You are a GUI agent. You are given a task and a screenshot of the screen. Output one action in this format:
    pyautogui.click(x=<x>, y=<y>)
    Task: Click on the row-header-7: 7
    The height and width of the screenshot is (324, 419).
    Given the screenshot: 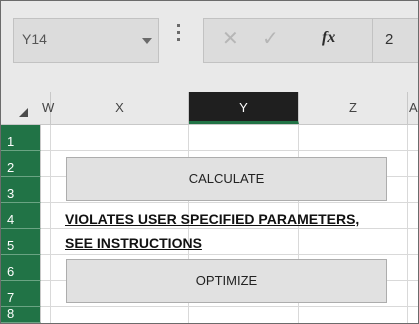 What is the action you would take?
    pyautogui.click(x=21, y=294)
    